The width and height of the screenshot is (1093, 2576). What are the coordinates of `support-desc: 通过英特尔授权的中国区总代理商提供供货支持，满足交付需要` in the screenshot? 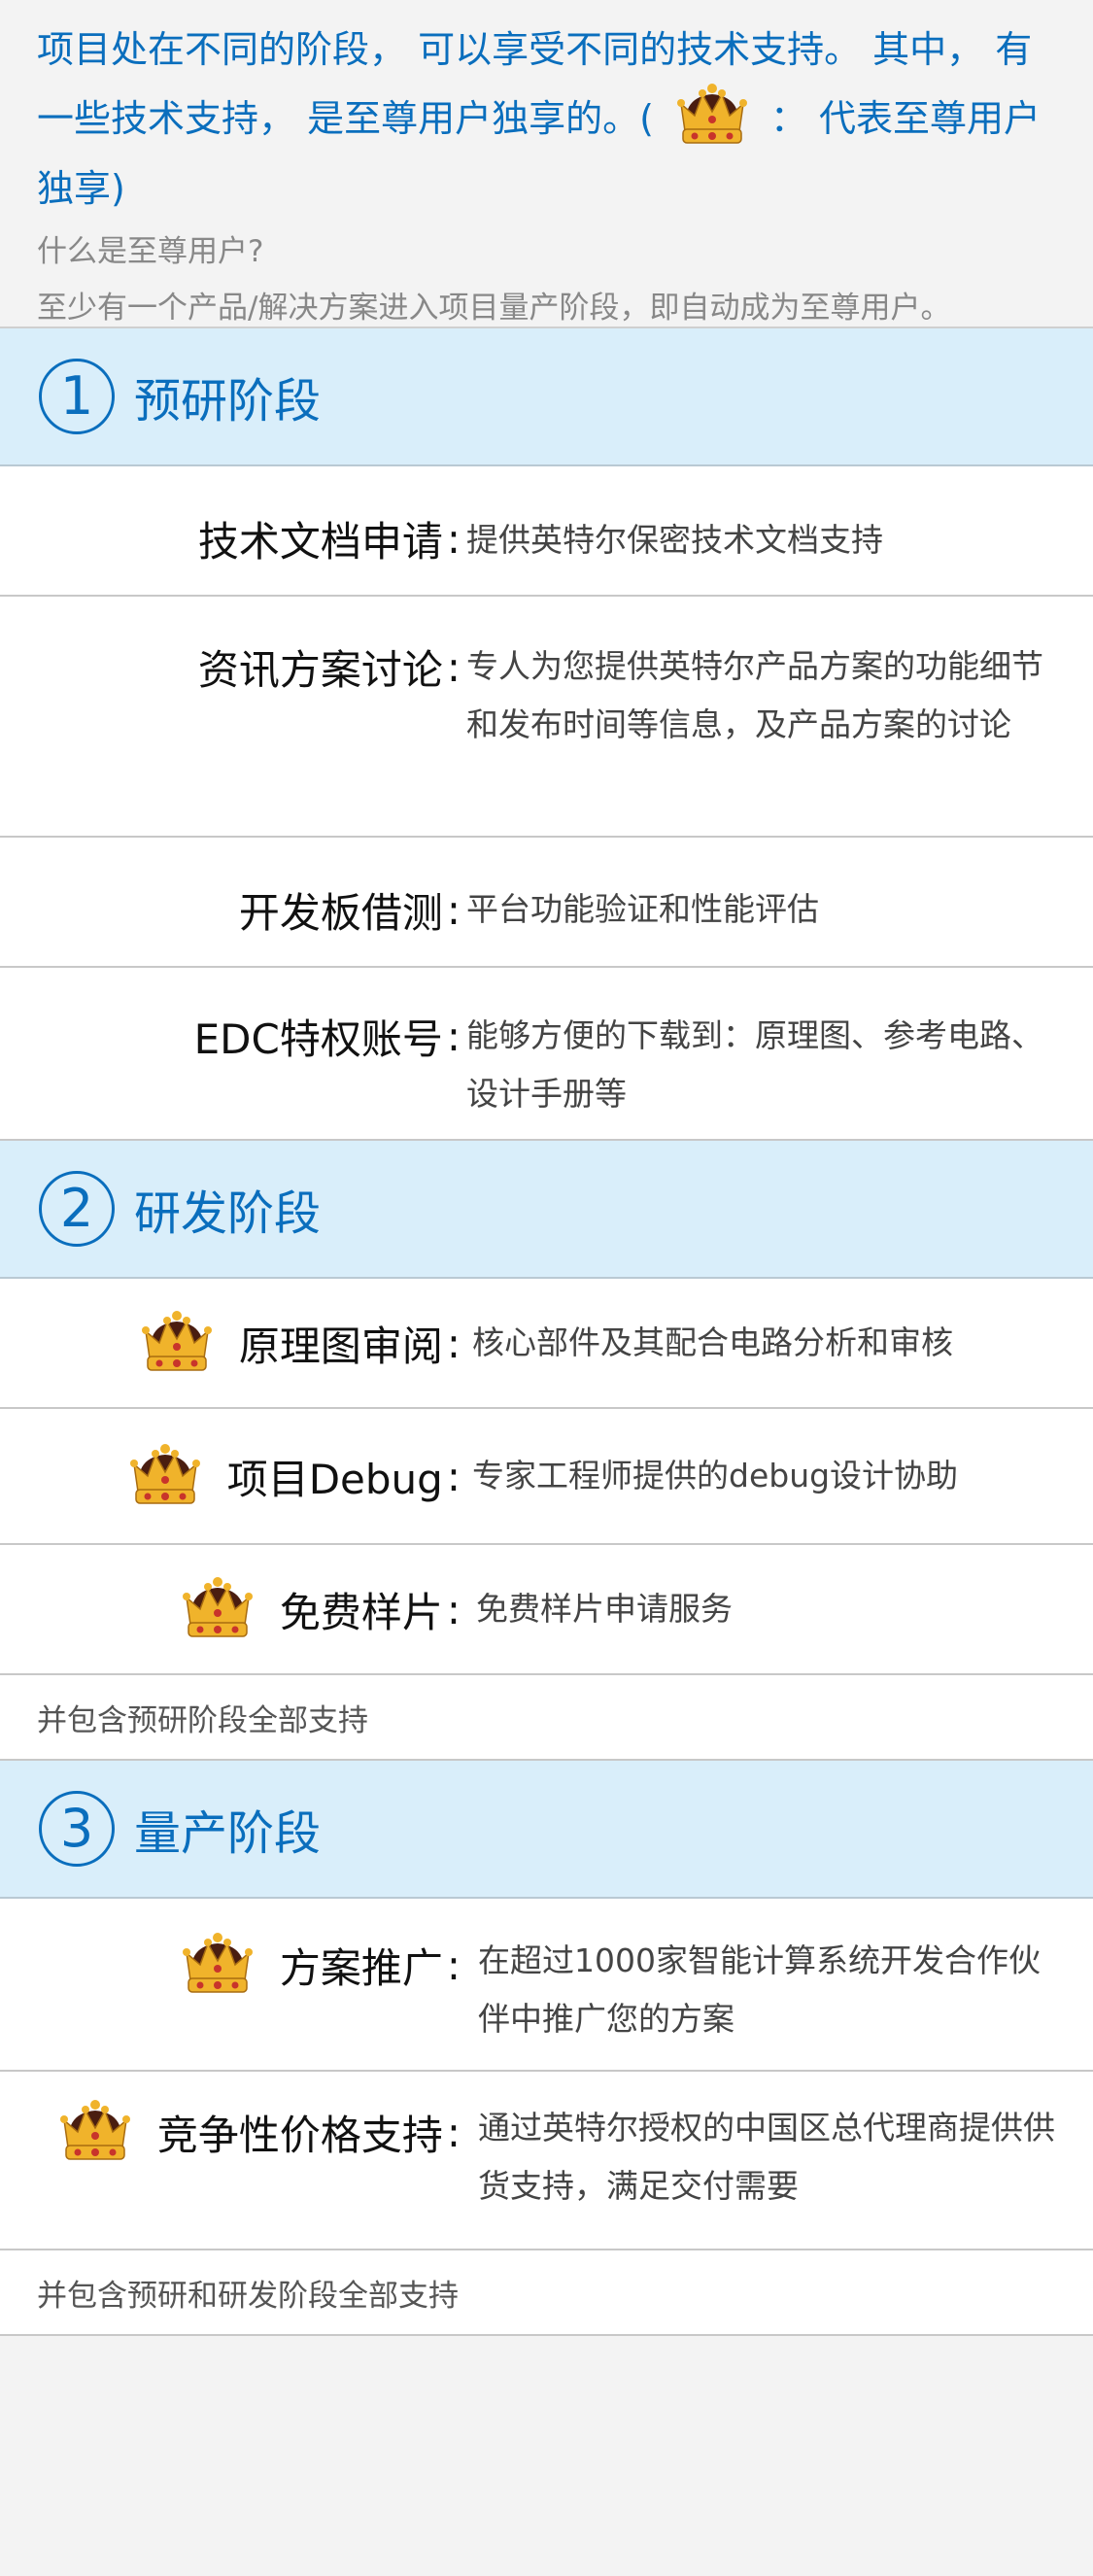 It's located at (766, 2157).